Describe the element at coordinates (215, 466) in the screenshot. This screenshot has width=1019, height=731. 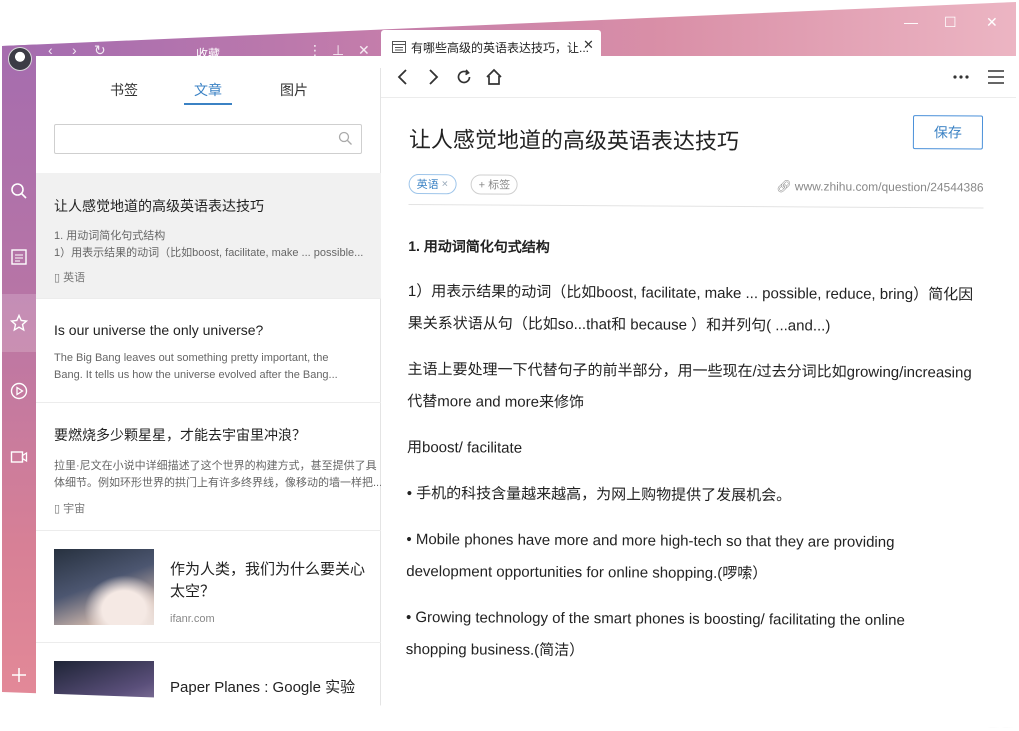
I see `article-snippet: 拉里·尼文在小说中详细描述了这个世界的构建方式，甚至提供了具` at that location.